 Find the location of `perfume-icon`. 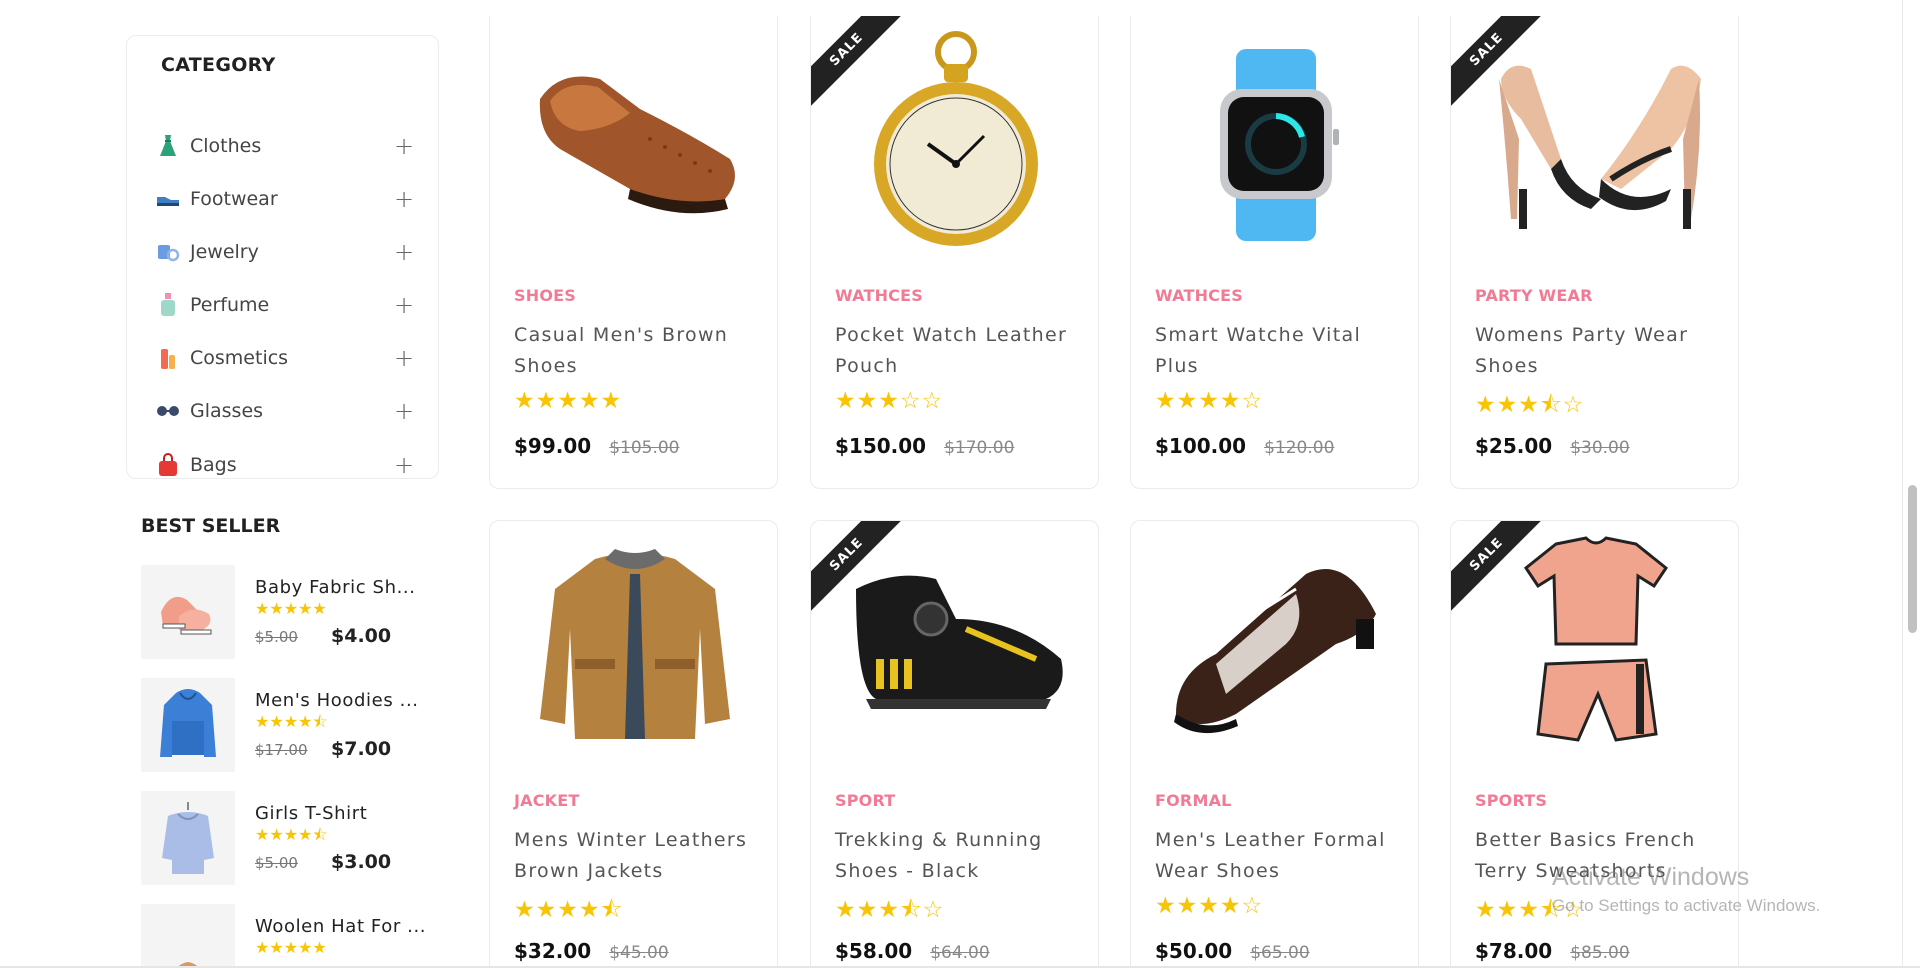

perfume-icon is located at coordinates (168, 305).